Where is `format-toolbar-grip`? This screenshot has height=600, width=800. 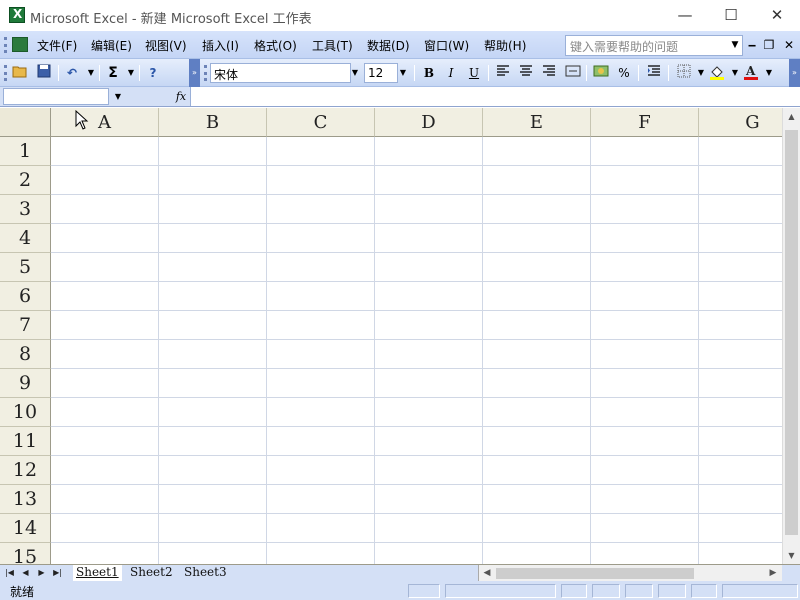
format-toolbar-grip is located at coordinates (205, 73).